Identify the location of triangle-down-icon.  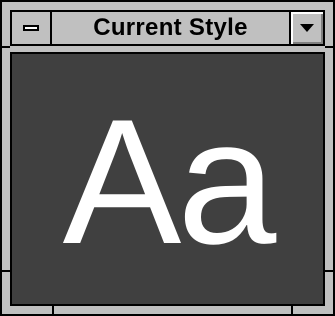
(307, 28).